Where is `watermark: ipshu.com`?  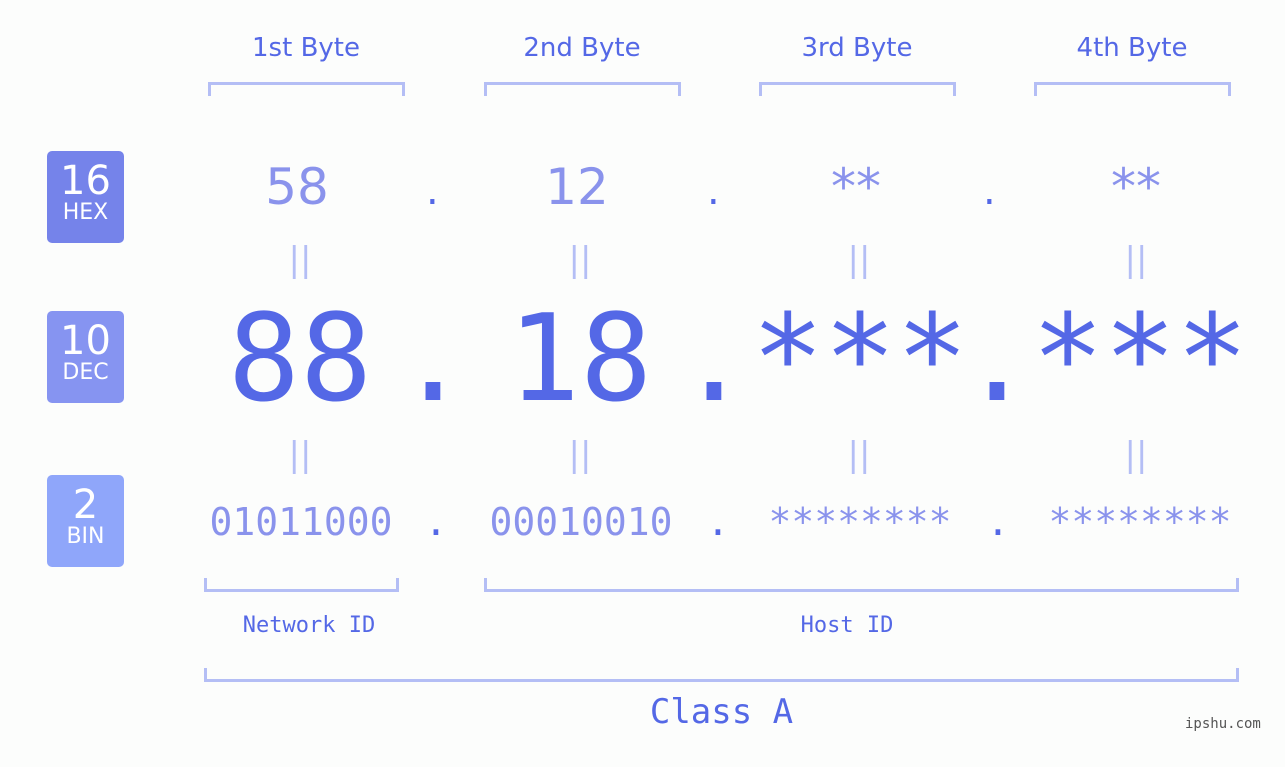
watermark: ipshu.com is located at coordinates (1223, 724).